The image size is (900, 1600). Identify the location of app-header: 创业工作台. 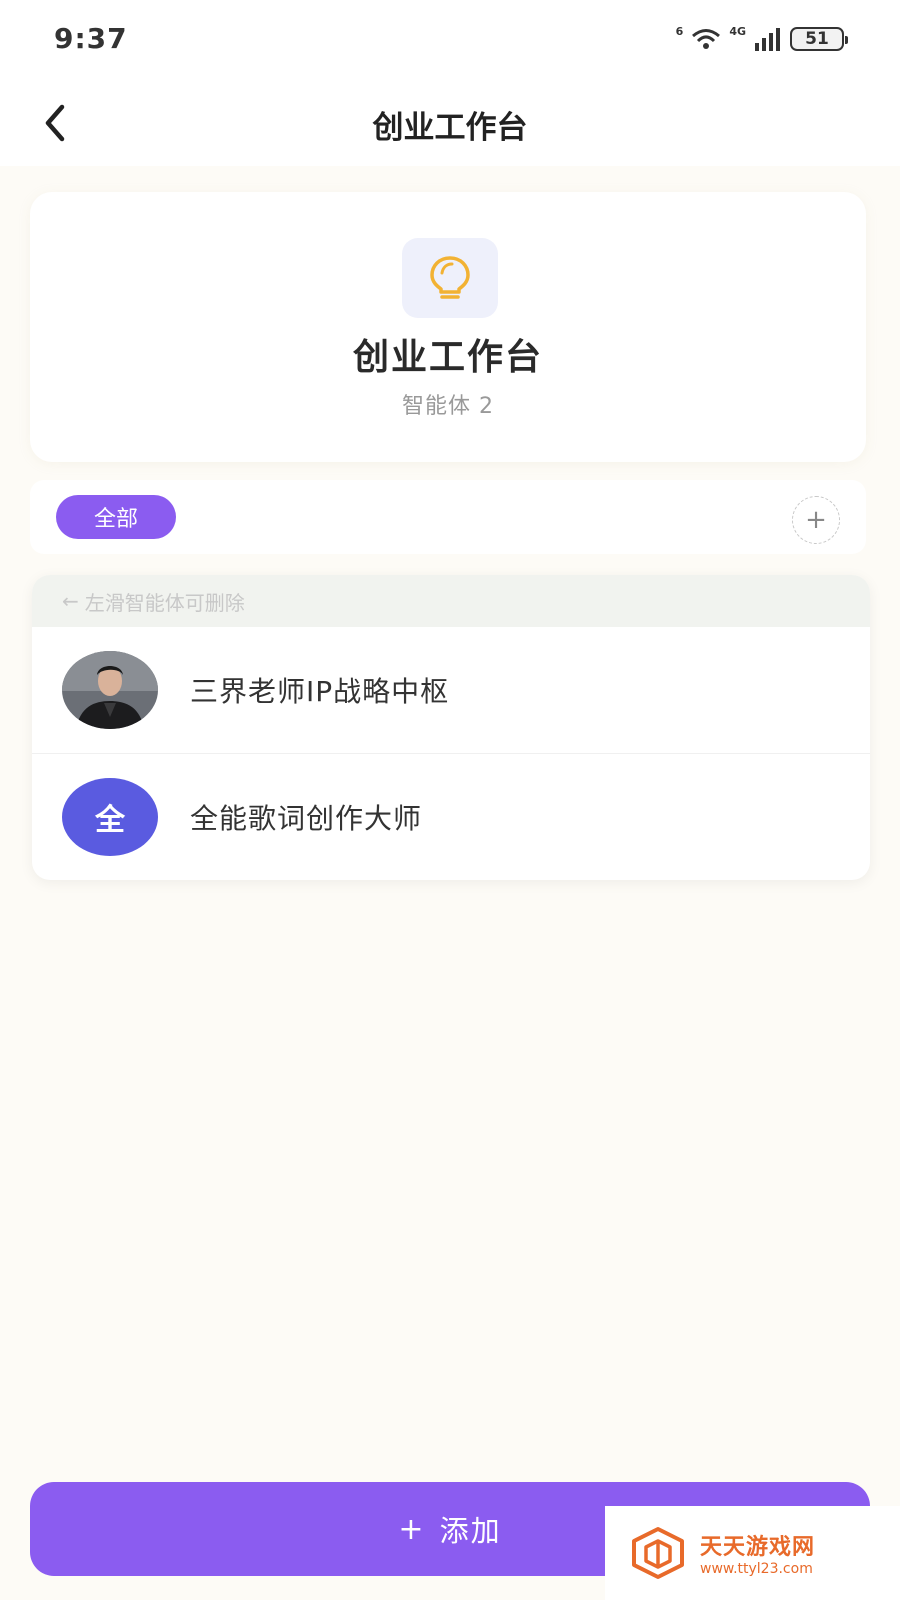
(450, 123).